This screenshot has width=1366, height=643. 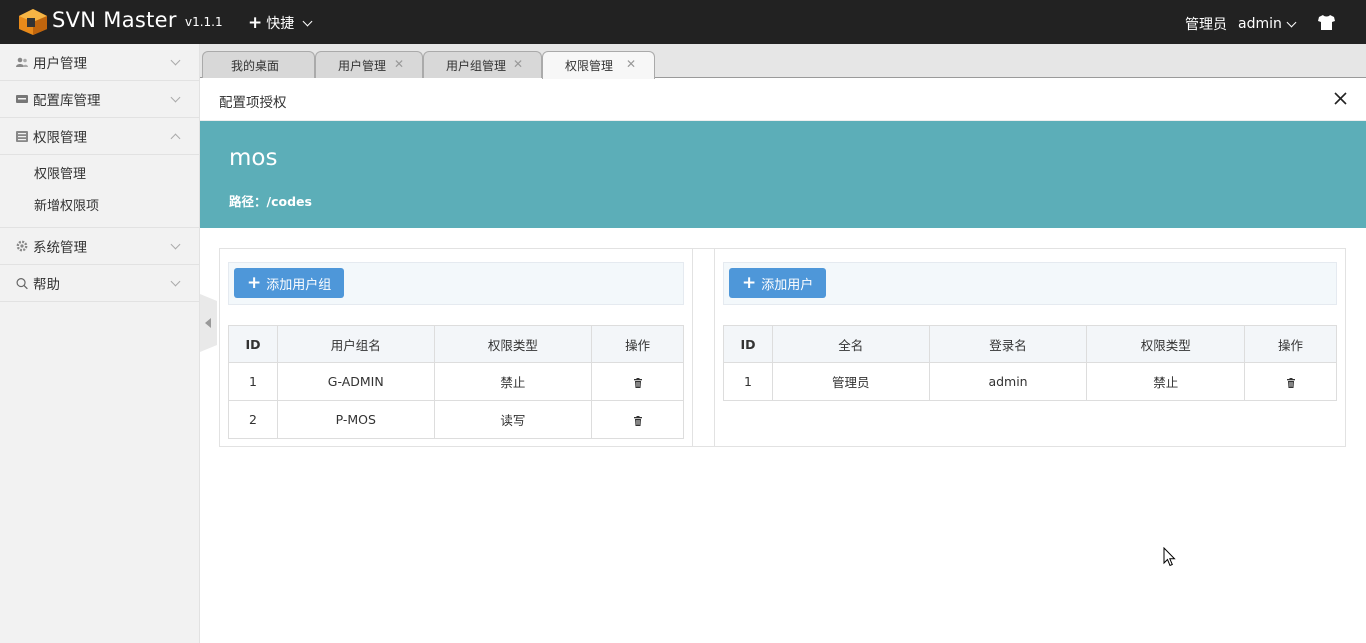 What do you see at coordinates (850, 381) in the screenshot?
I see `cell-fullname: 管理员` at bounding box center [850, 381].